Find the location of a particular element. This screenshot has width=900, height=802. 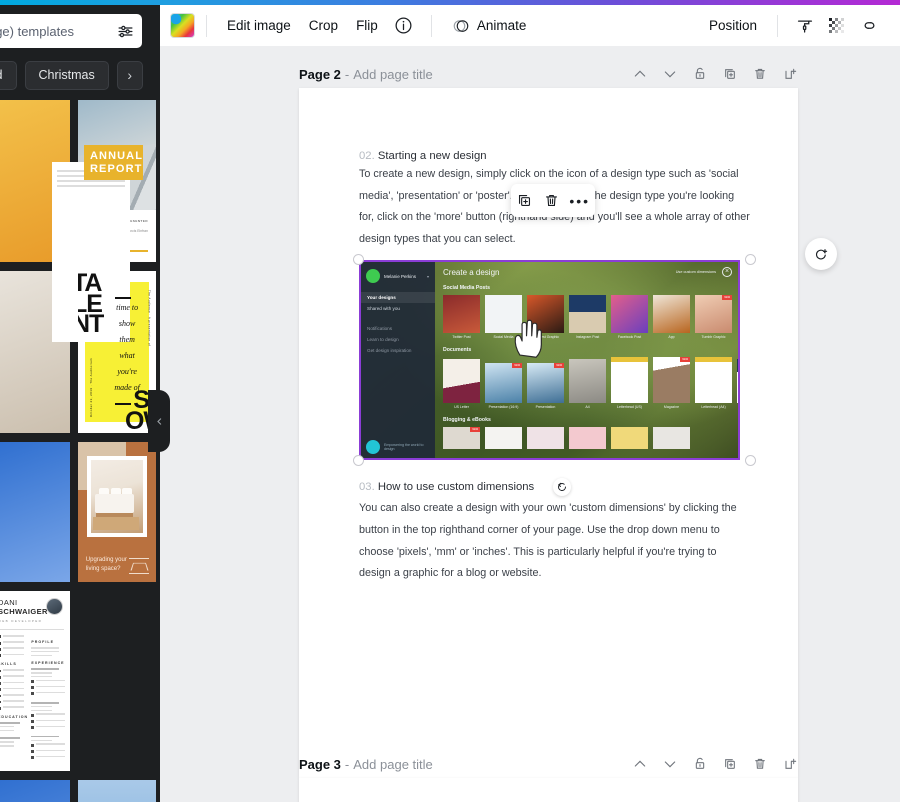

animate-circles-icon is located at coordinates (461, 26).